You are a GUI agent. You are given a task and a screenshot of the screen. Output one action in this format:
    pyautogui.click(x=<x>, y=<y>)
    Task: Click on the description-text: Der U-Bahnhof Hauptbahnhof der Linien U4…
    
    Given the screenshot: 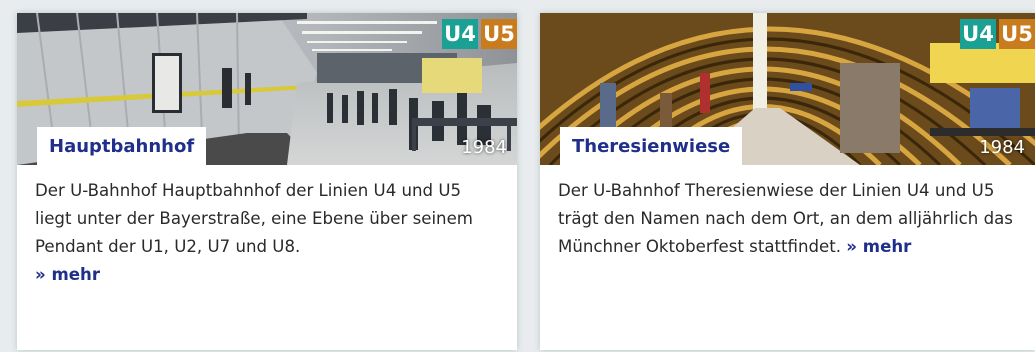 What is the action you would take?
    pyautogui.click(x=254, y=218)
    